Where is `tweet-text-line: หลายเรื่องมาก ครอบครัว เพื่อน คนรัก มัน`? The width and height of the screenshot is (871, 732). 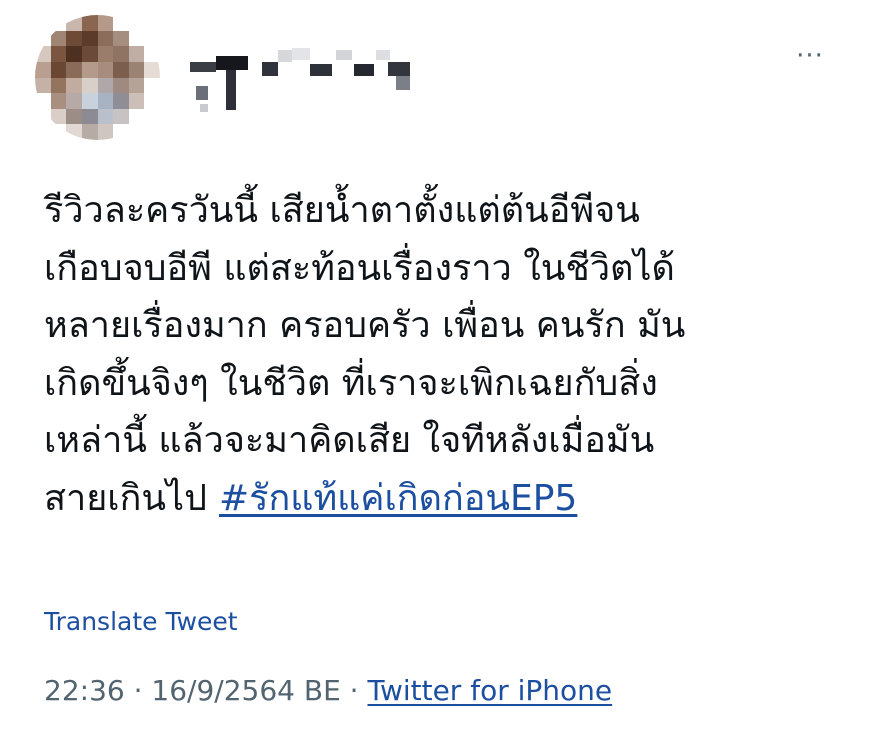
tweet-text-line: หลายเรื่องมาก ครอบครัว เพื่อน คนรัก มัน is located at coordinates (365, 325).